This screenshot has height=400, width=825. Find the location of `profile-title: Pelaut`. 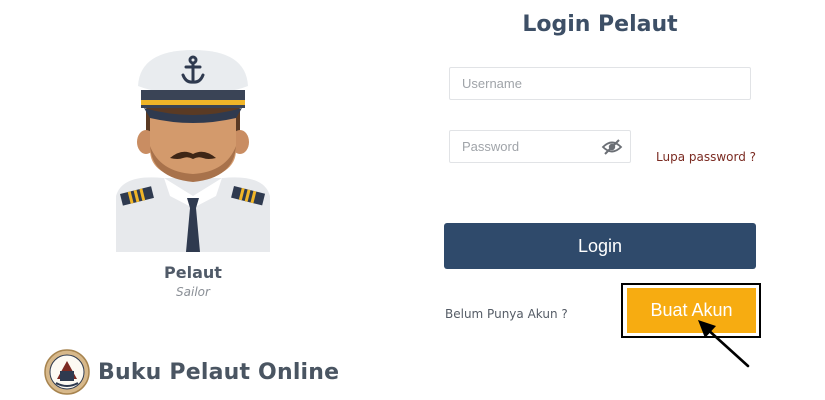

profile-title: Pelaut is located at coordinates (193, 272).